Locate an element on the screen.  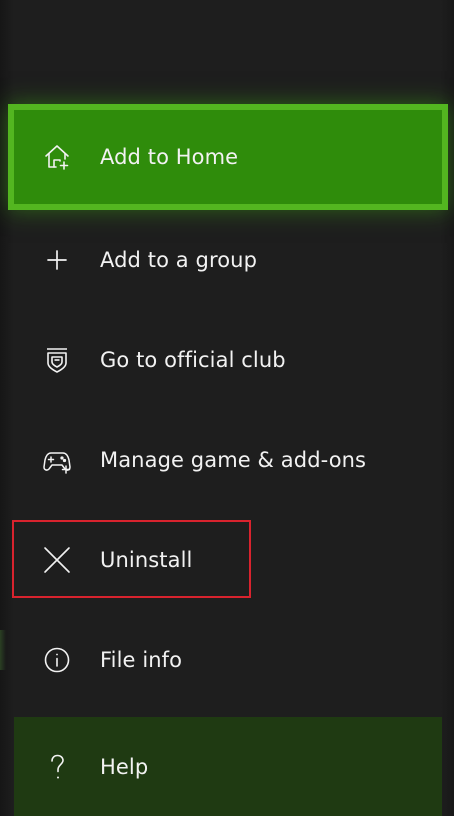
menu-item-add-to-group: Add to a group is located at coordinates (228, 260).